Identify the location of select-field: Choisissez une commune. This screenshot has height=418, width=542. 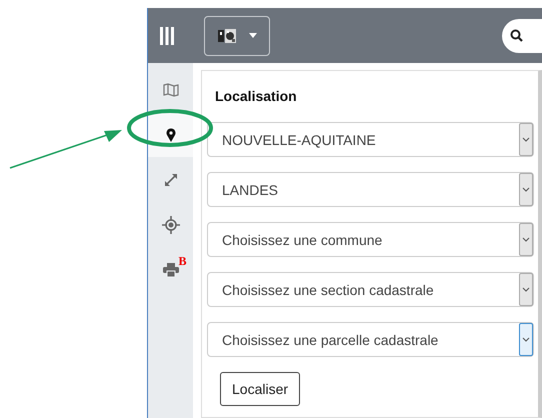
(370, 239).